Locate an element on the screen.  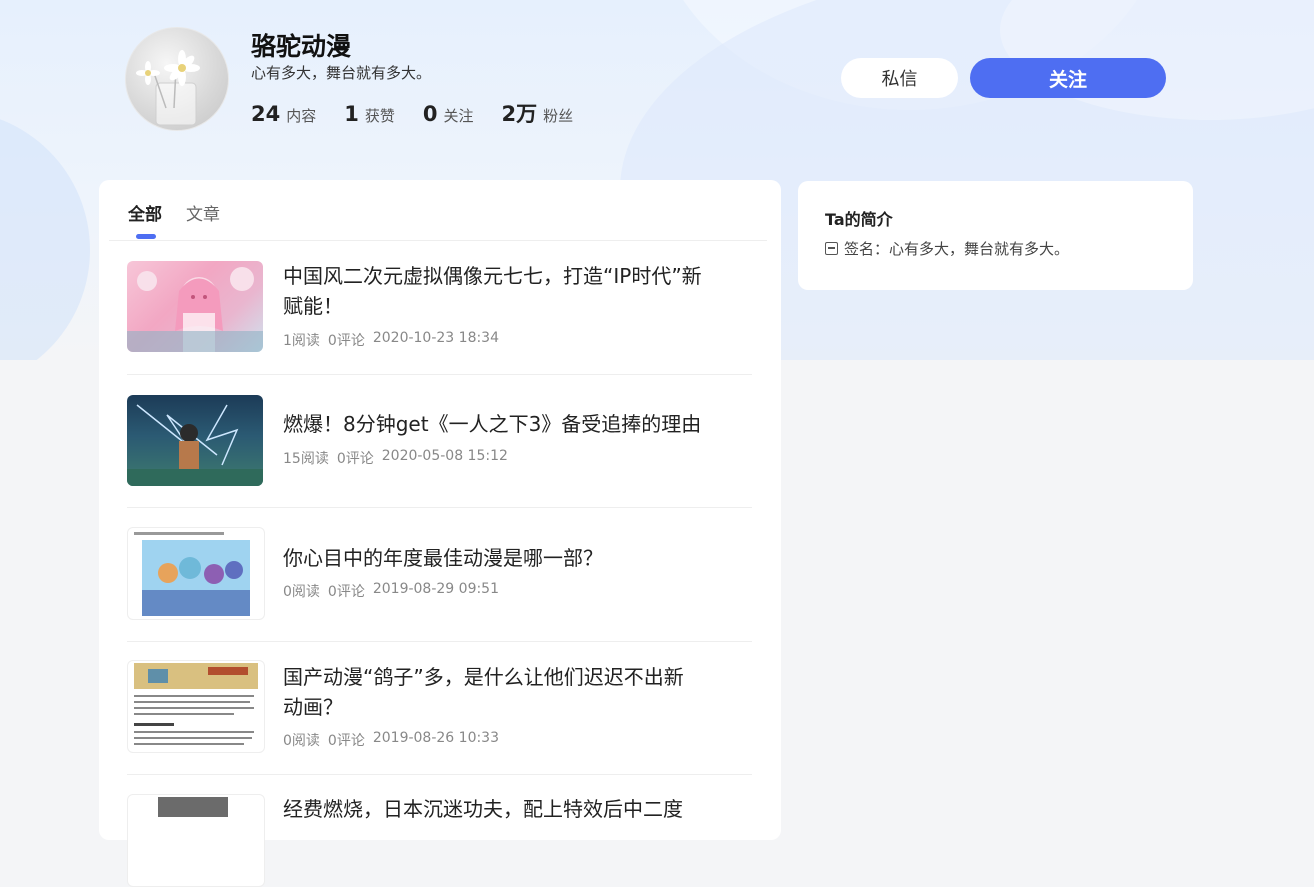
stat-number: 1 is located at coordinates (351, 114).